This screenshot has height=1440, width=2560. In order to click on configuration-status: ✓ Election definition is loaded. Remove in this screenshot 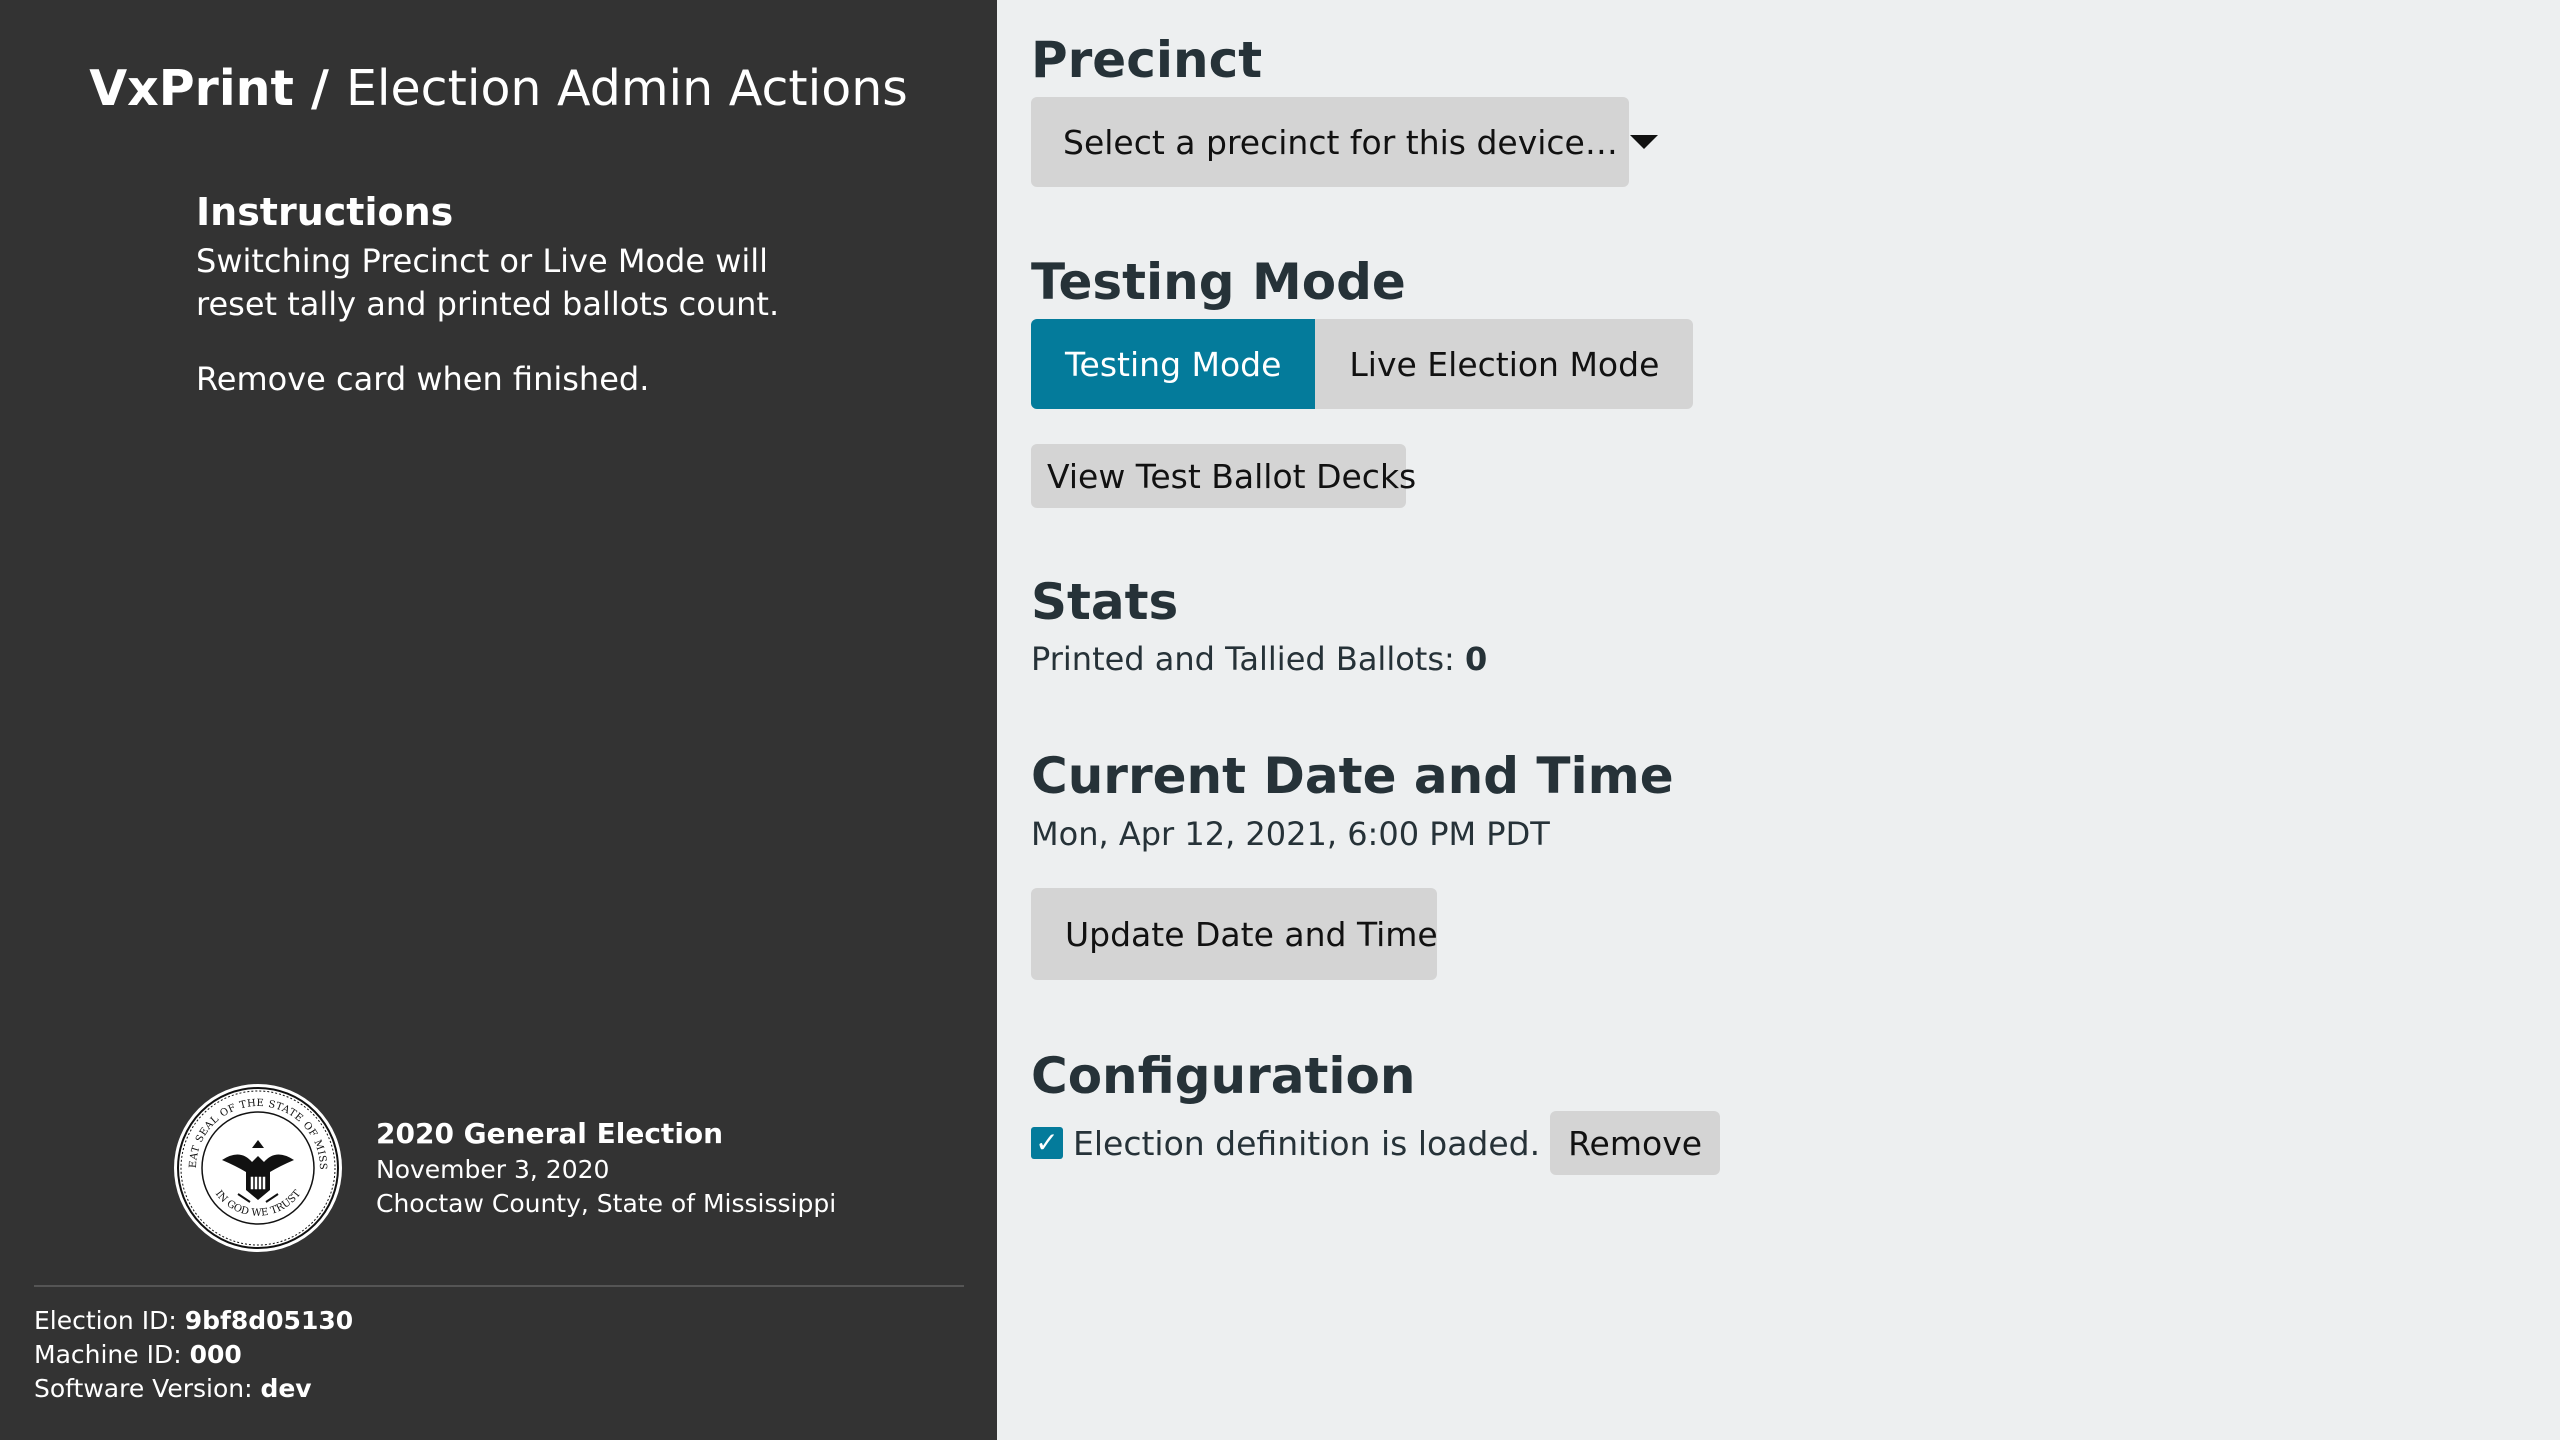, I will do `click(1376, 1143)`.